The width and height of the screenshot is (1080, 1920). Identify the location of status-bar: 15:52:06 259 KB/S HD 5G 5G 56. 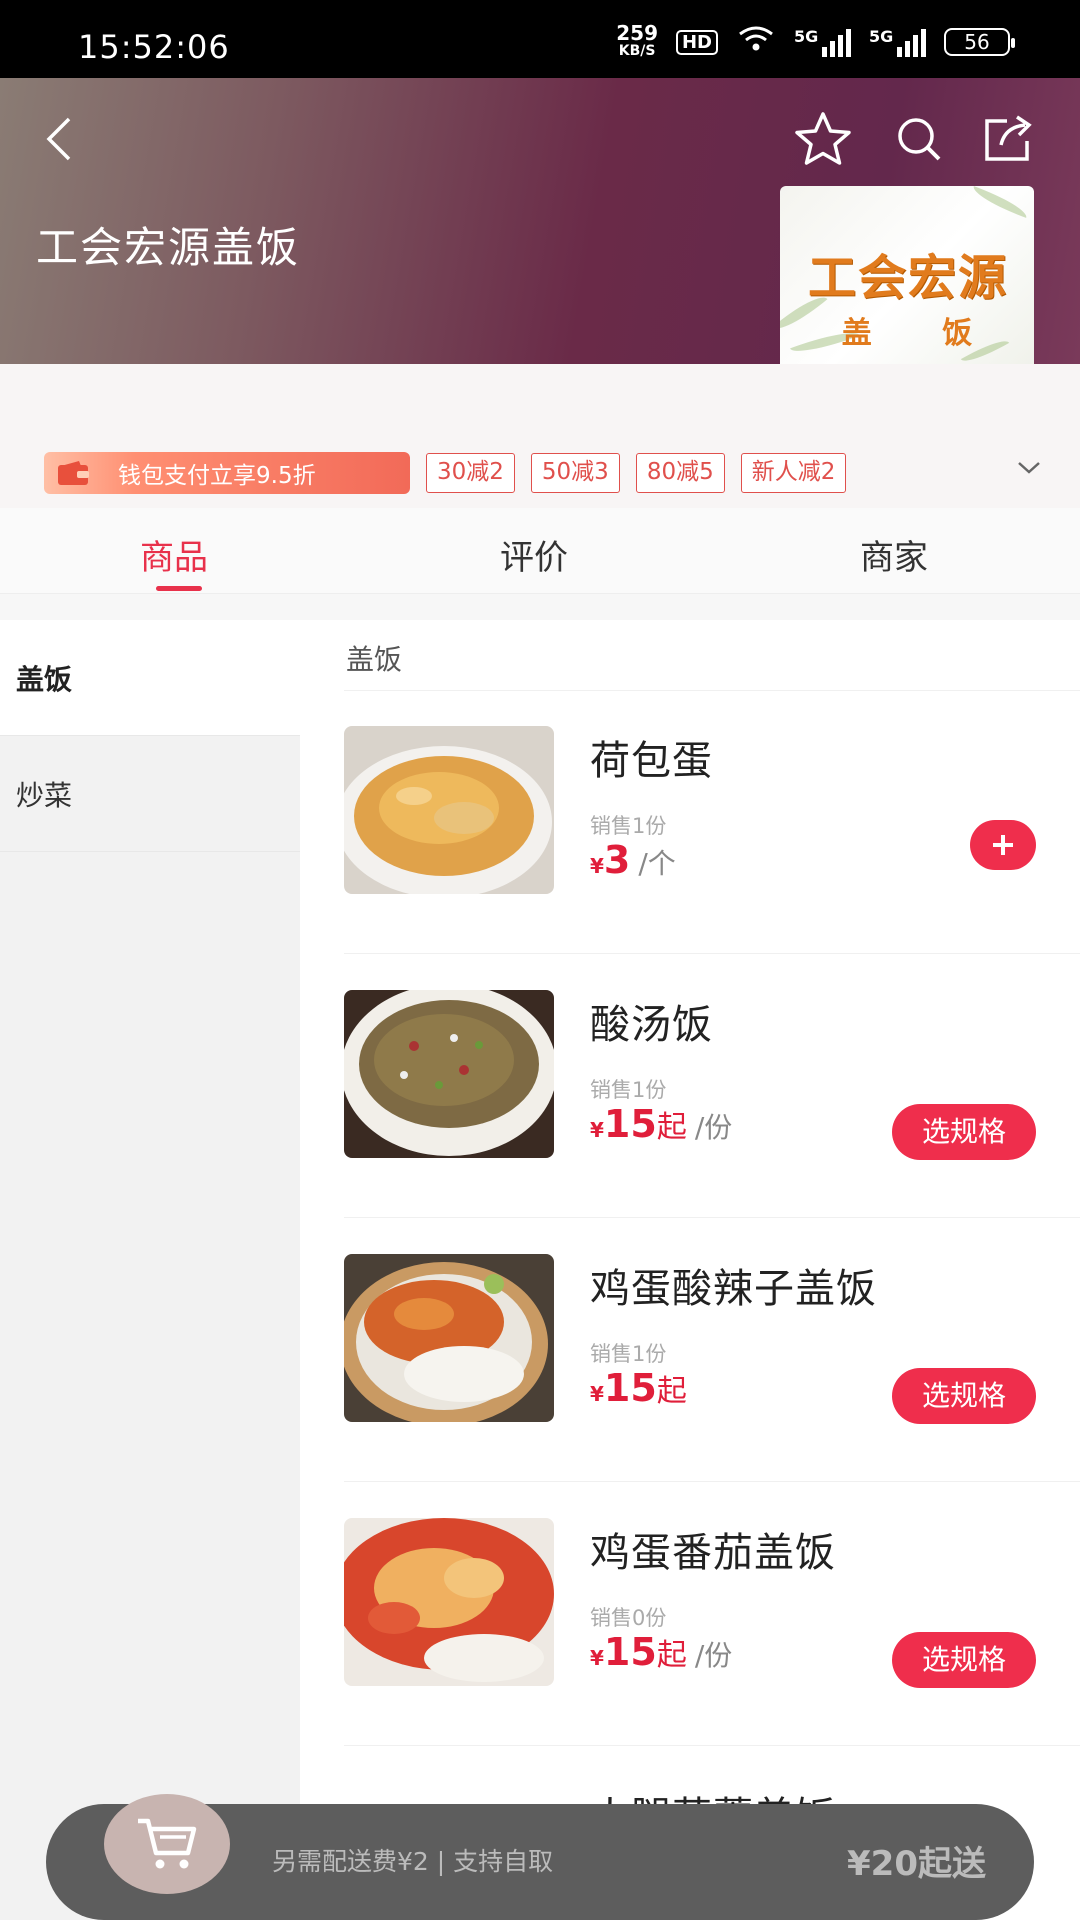
(540, 39).